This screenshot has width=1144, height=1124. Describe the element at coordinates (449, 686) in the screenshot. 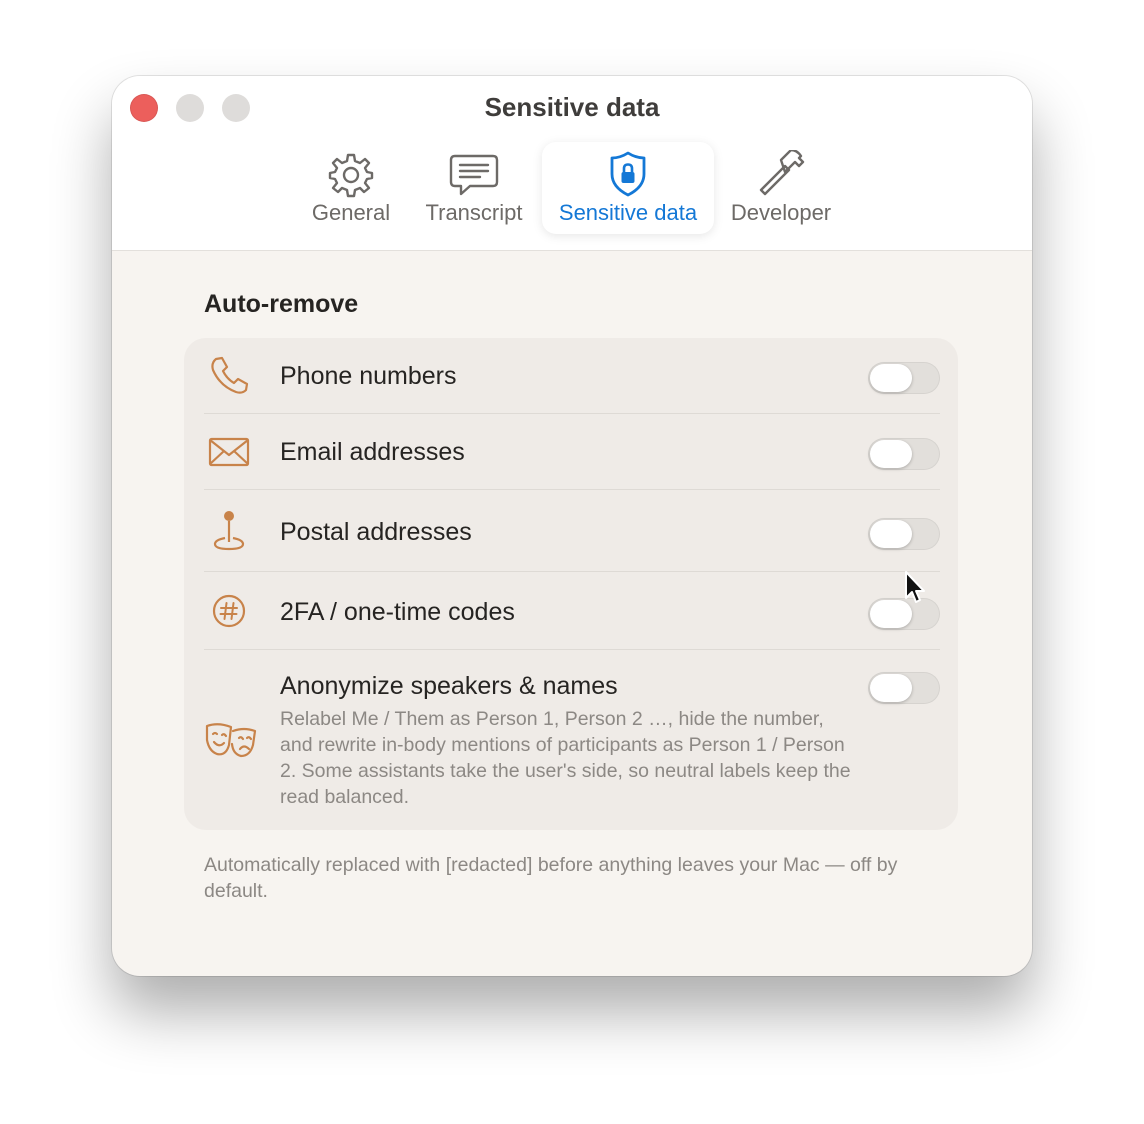

I see `row-label: Anonymize speakers & names` at that location.